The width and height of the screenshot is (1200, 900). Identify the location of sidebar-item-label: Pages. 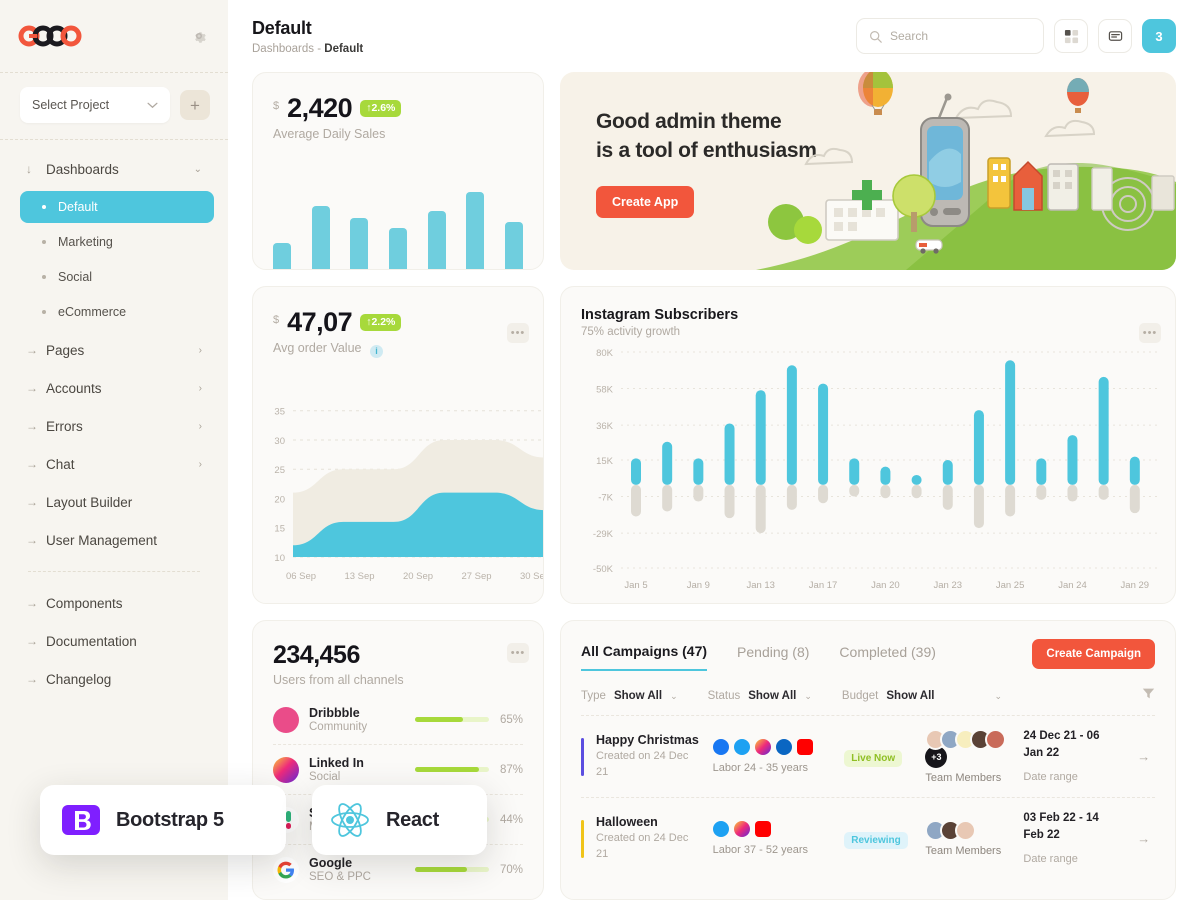
(65, 350).